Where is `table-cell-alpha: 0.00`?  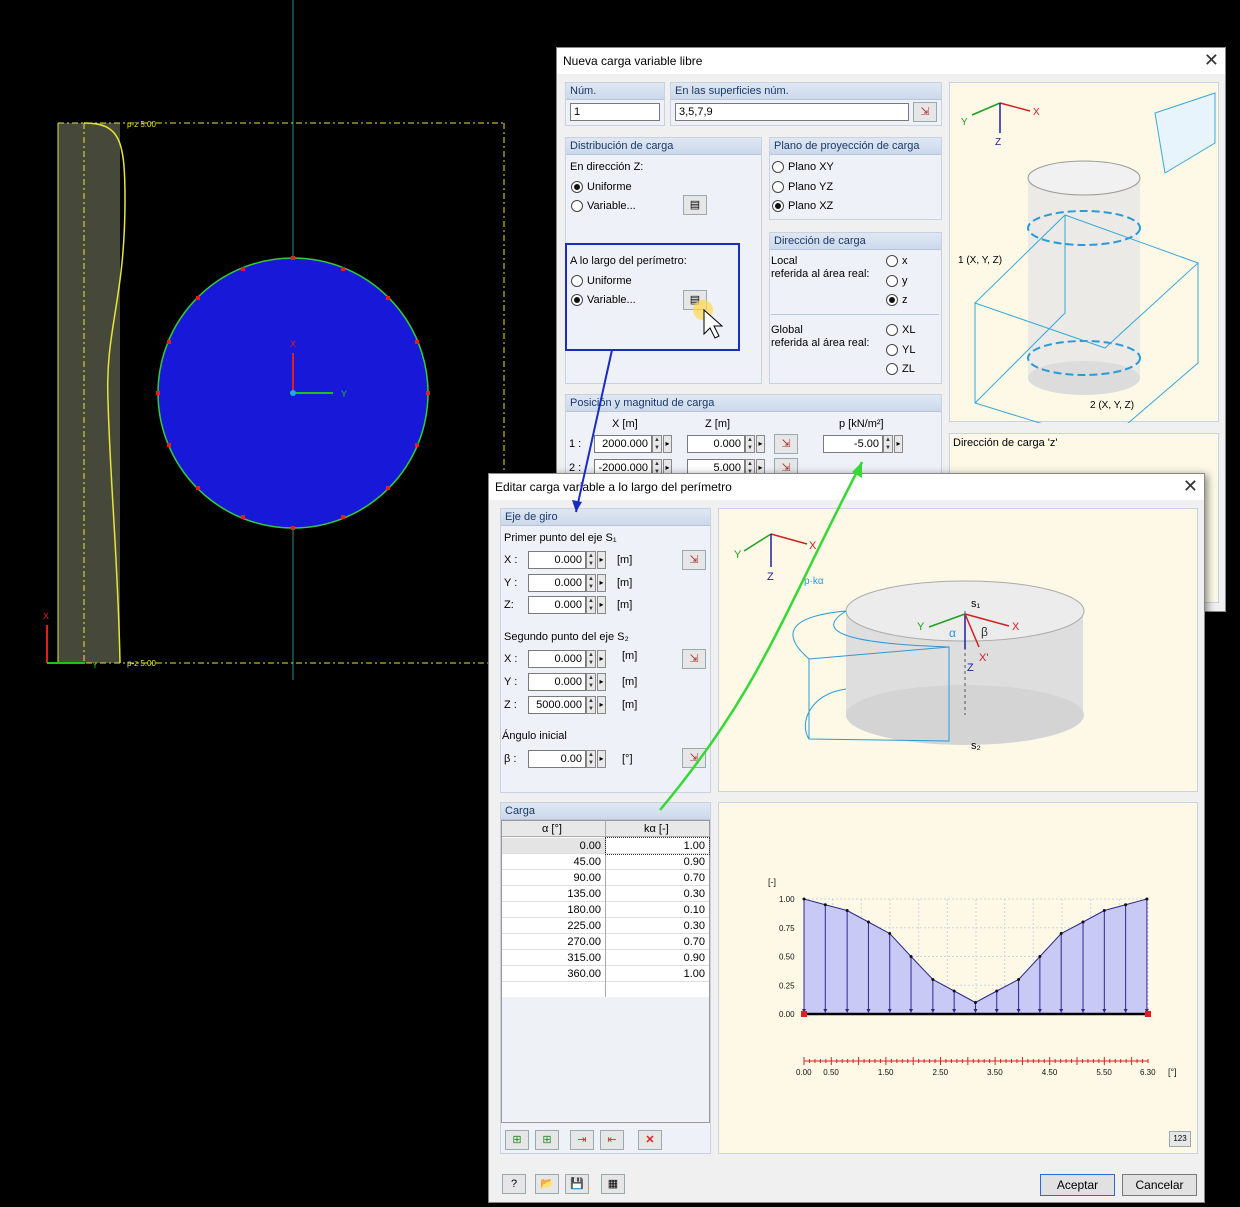 table-cell-alpha: 0.00 is located at coordinates (553, 846).